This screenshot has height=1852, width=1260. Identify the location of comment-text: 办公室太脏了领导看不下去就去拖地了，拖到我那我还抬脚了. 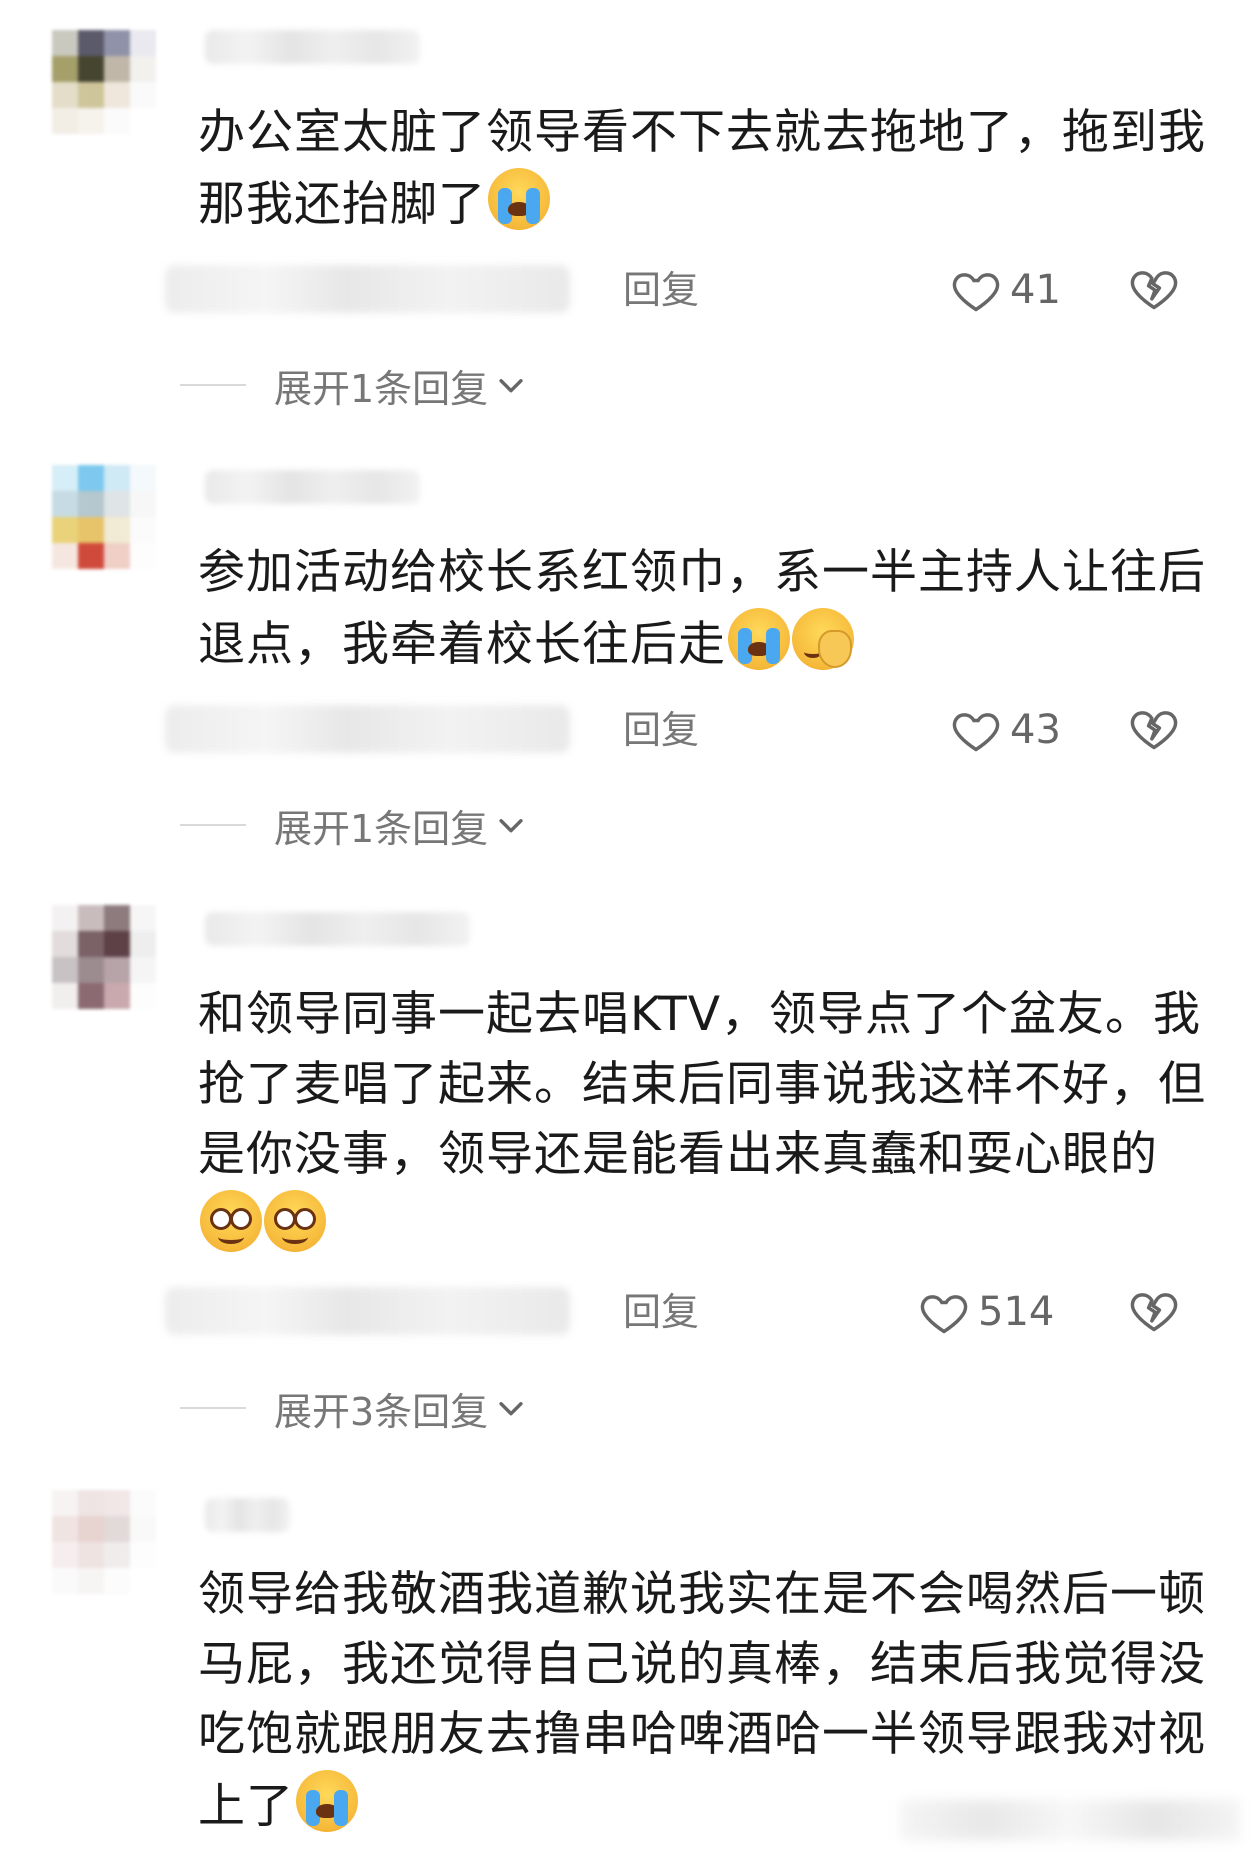
(702, 168).